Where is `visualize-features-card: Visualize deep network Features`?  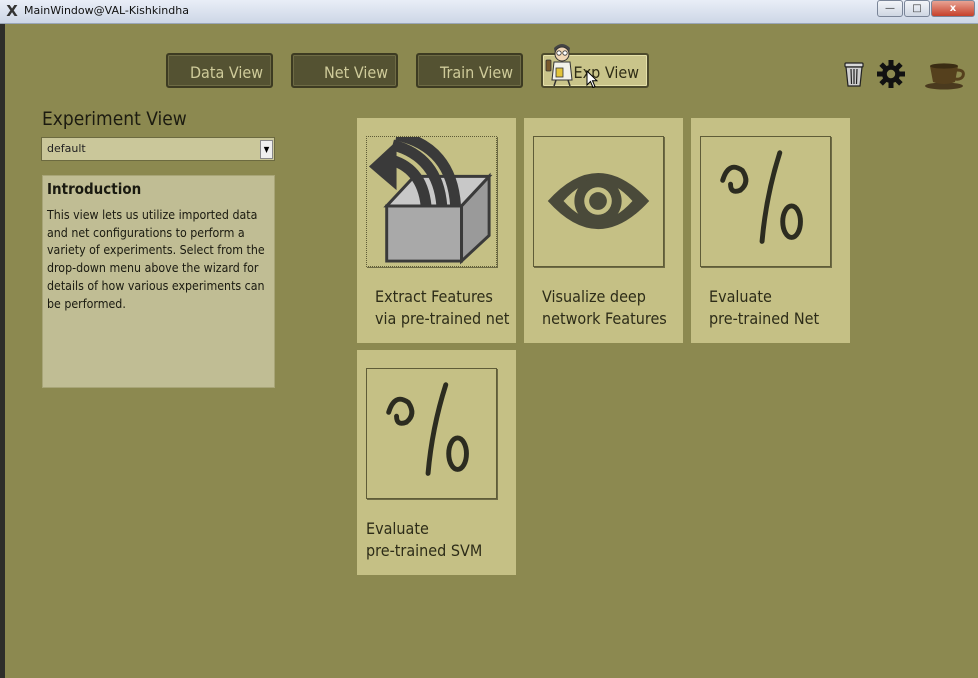
visualize-features-card: Visualize deep network Features is located at coordinates (603, 230).